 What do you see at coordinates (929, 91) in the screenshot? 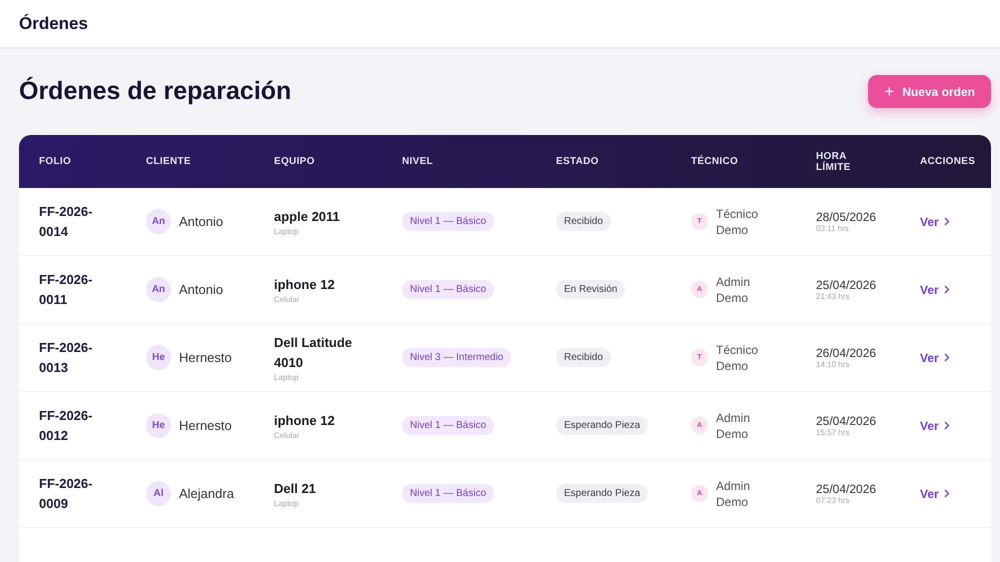
I see `new-order-button: + Nueva orden` at bounding box center [929, 91].